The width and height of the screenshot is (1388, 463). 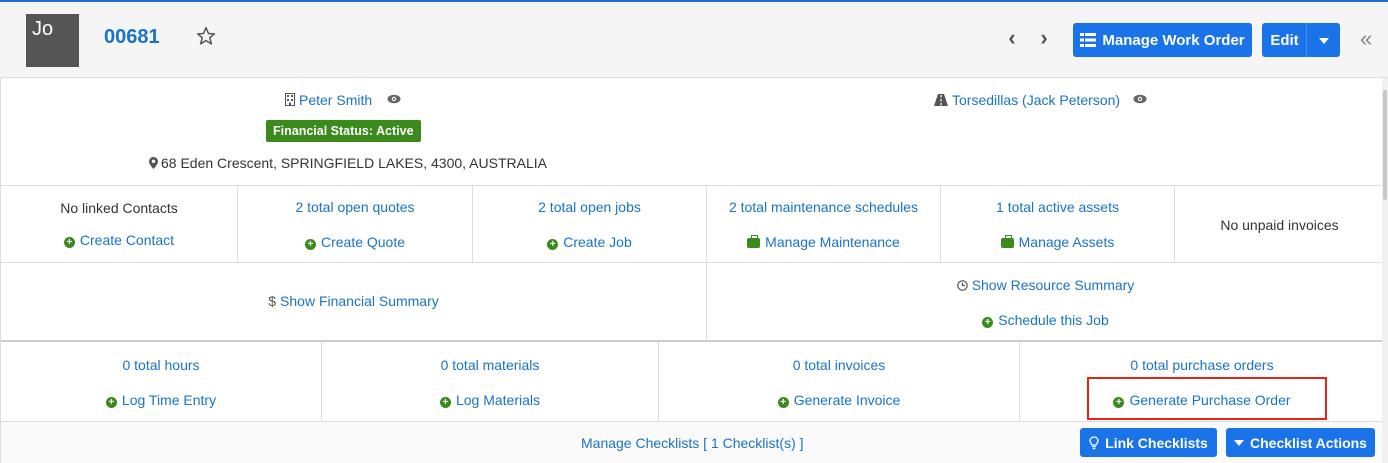 What do you see at coordinates (597, 242) in the screenshot?
I see `create-job-label: Create Job` at bounding box center [597, 242].